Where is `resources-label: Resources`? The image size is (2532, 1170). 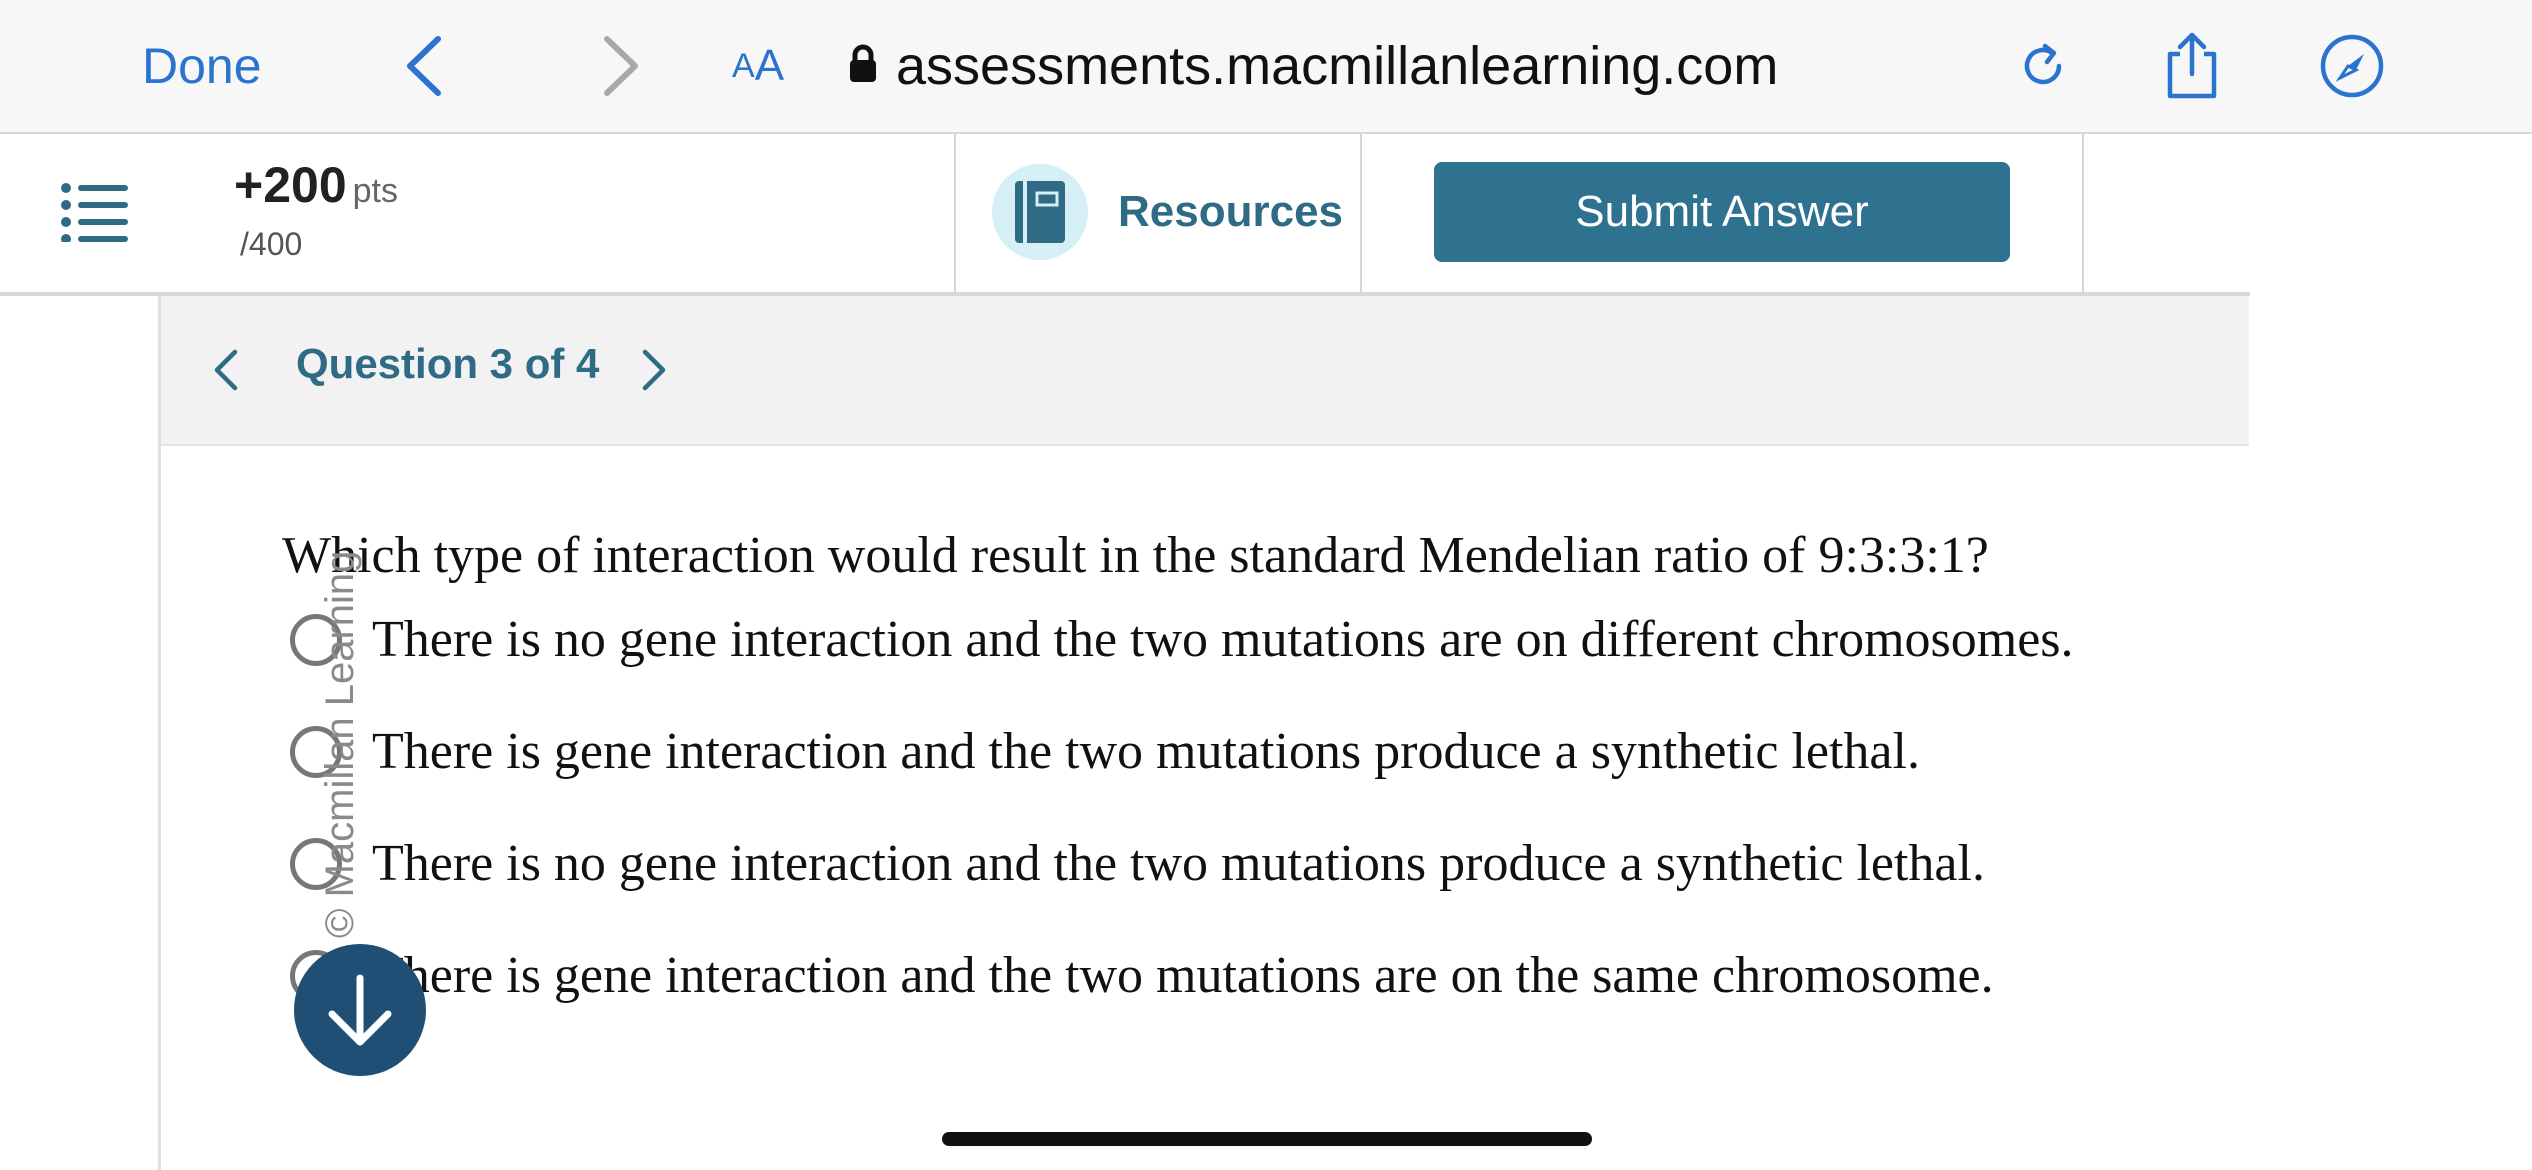
resources-label: Resources is located at coordinates (1231, 211).